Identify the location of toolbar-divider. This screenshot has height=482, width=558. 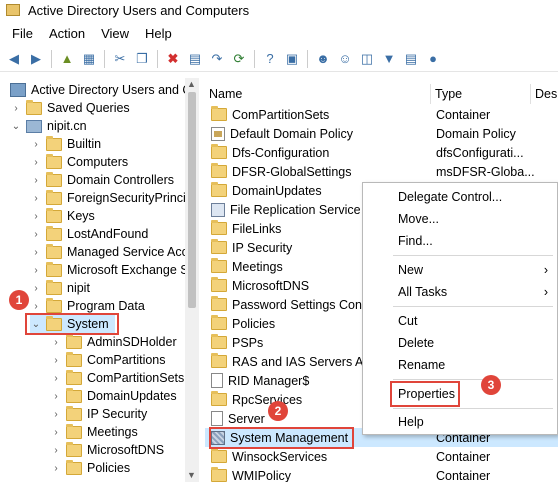
(51, 58).